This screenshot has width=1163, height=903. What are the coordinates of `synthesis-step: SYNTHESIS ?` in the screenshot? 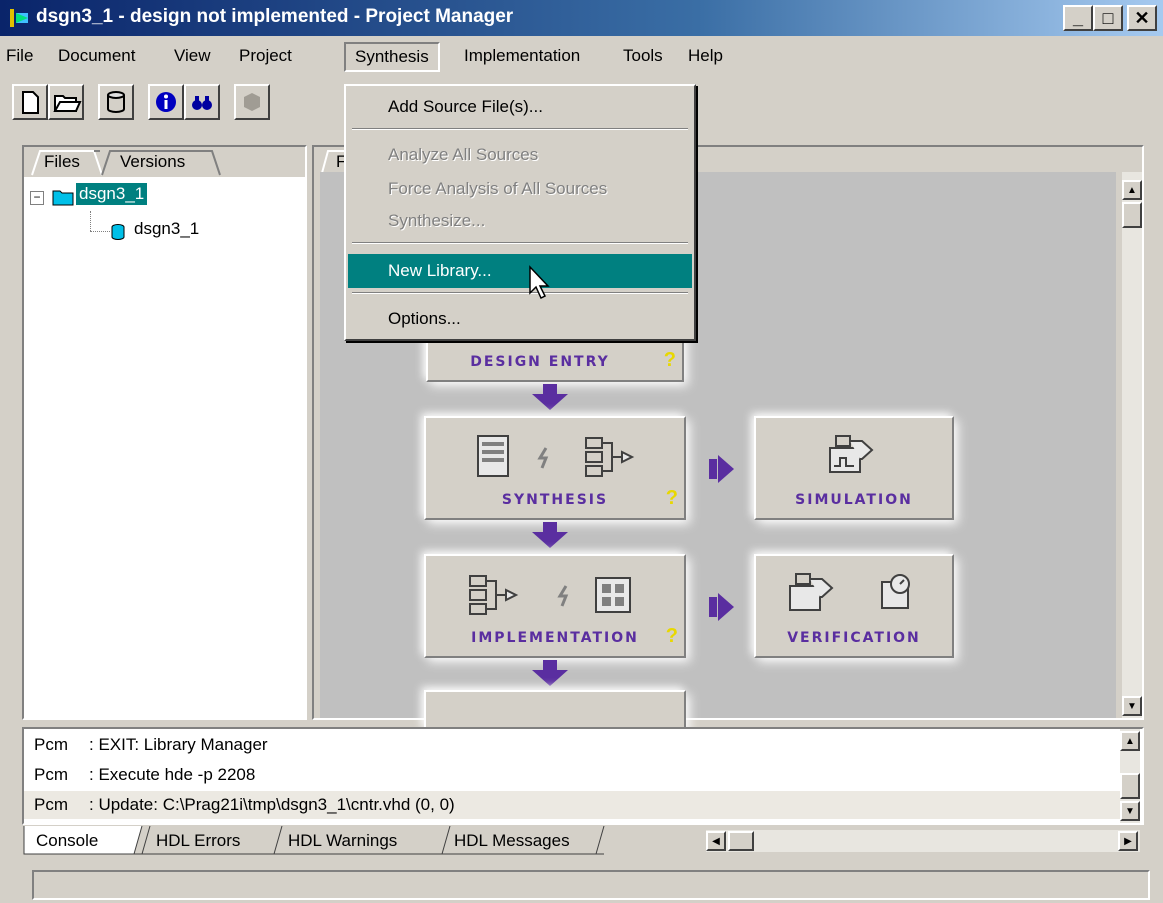 It's located at (555, 468).